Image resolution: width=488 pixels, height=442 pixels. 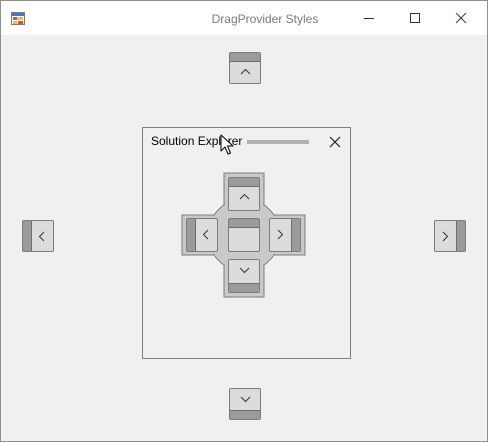 I want to click on compass-dock-fill, so click(x=244, y=235).